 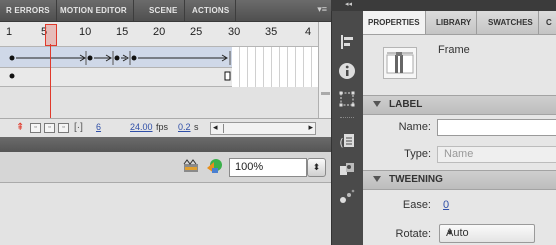 I want to click on dock-header: ◂◂, so click(x=347, y=5).